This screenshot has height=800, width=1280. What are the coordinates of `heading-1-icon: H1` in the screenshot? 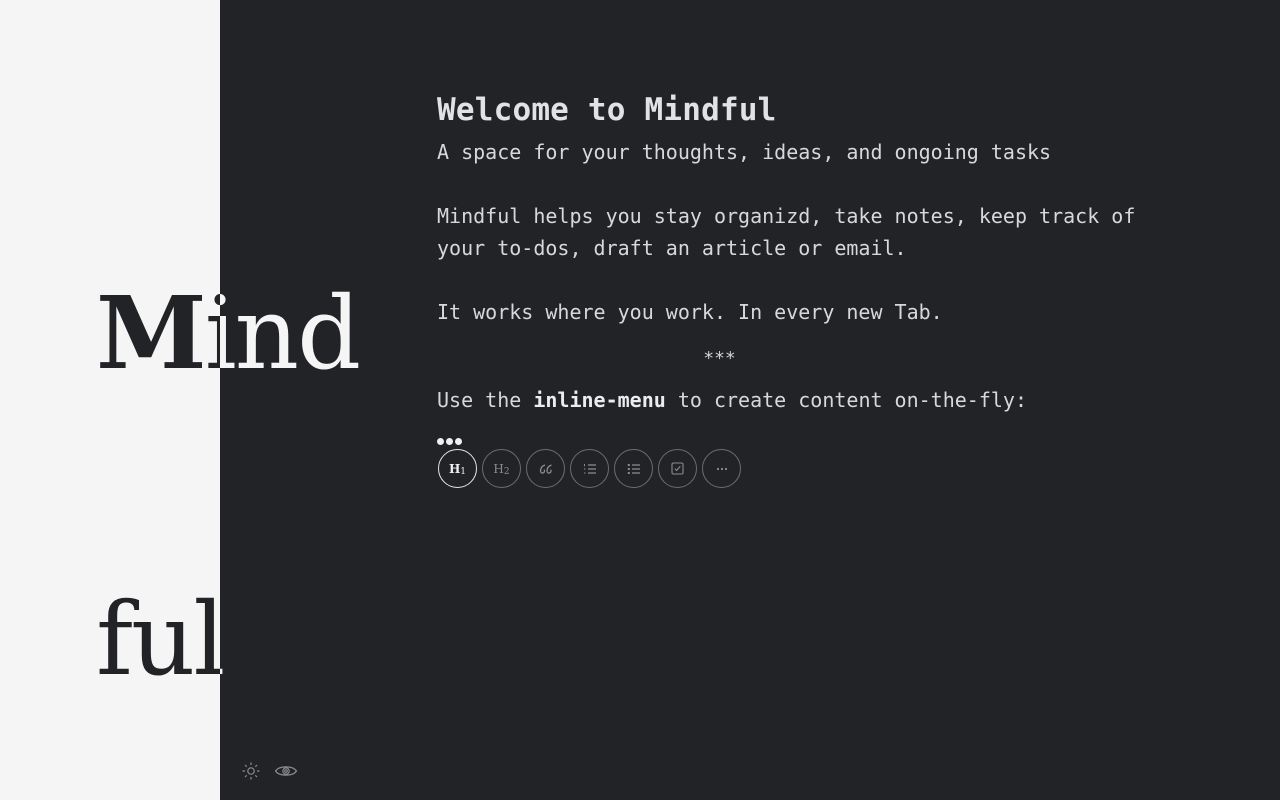 It's located at (457, 469).